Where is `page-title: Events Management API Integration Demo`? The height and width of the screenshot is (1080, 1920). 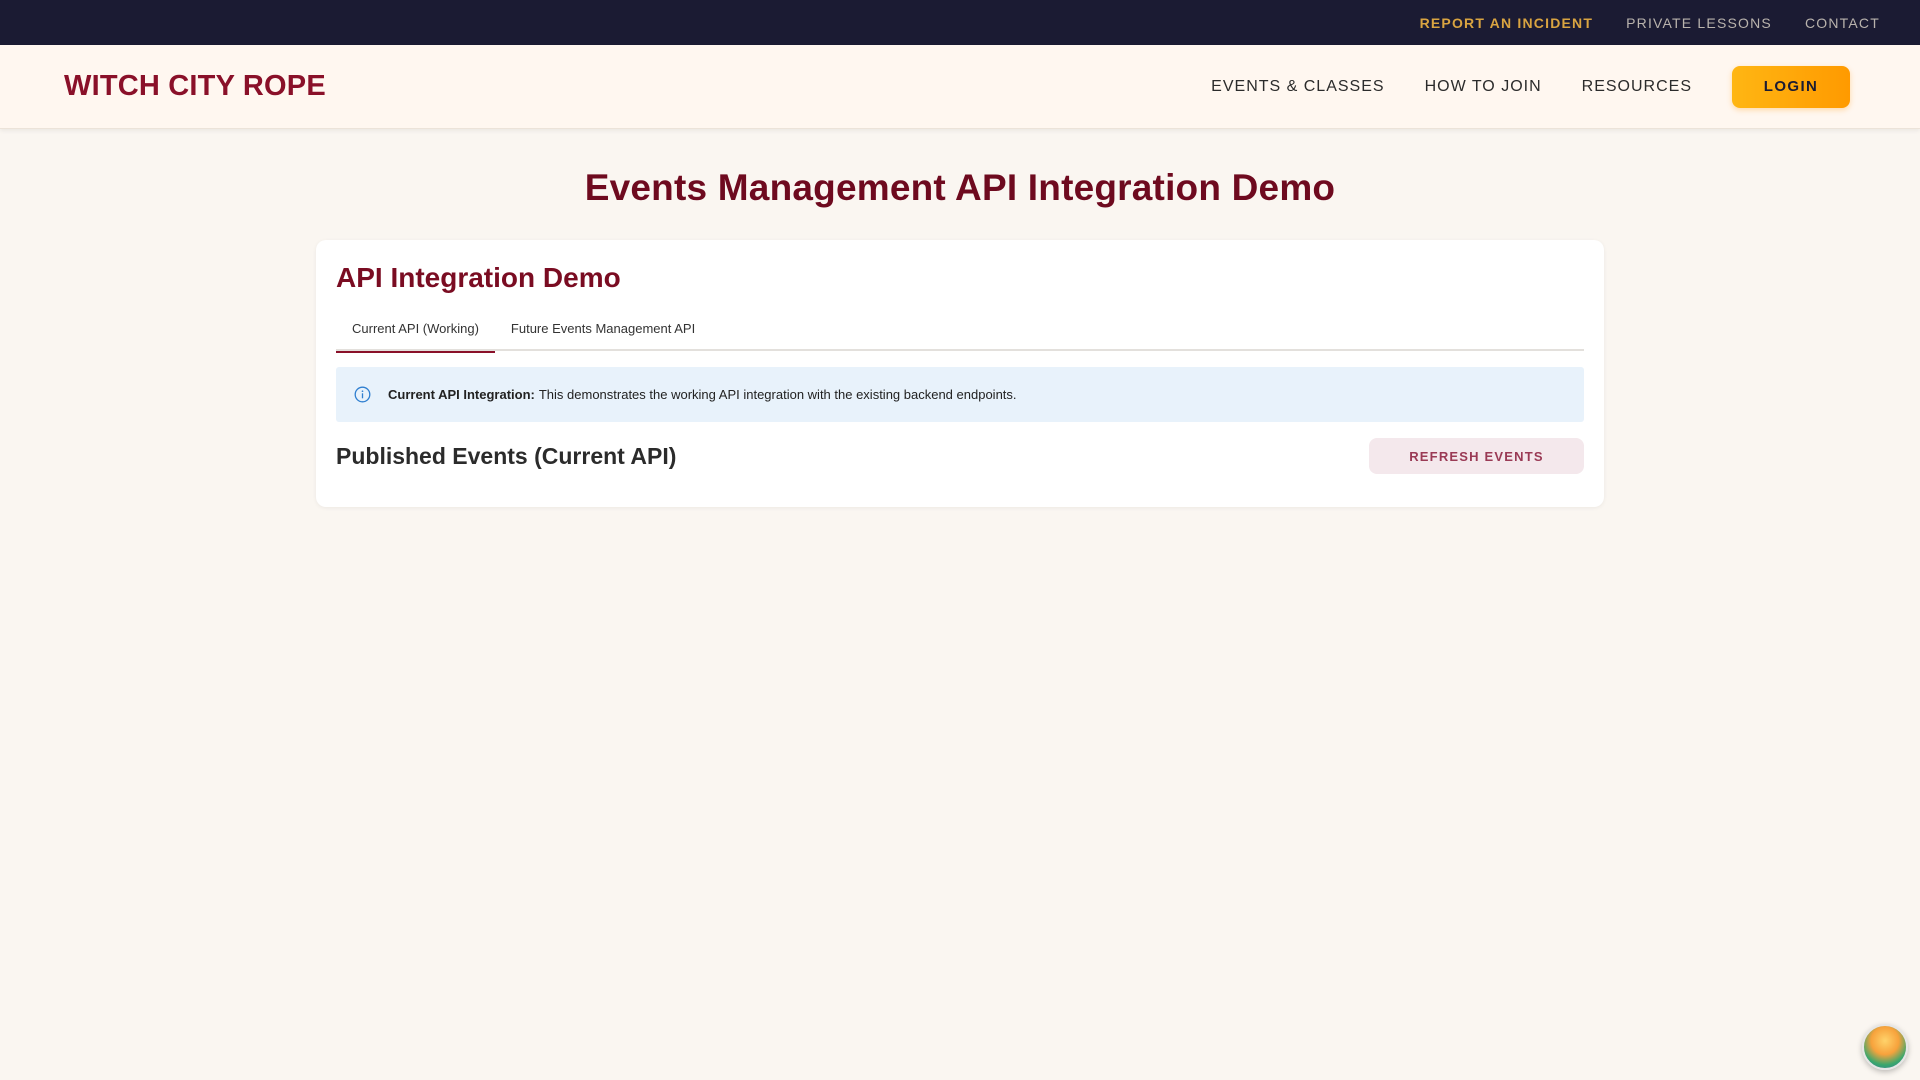 page-title: Events Management API Integration Demo is located at coordinates (960, 187).